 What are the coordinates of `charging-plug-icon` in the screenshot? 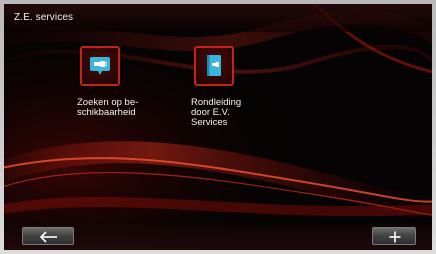 It's located at (100, 66).